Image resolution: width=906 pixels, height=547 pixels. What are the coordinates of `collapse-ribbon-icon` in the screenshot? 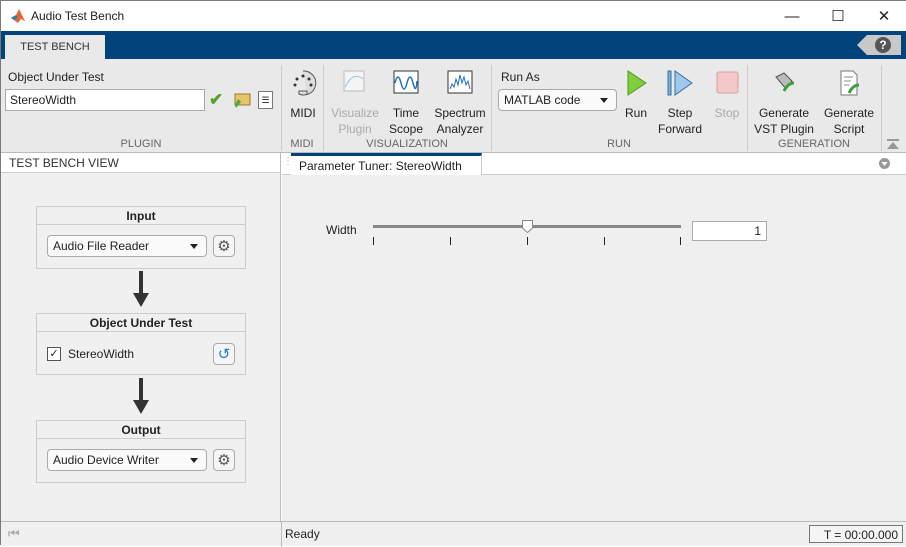 It's located at (893, 144).